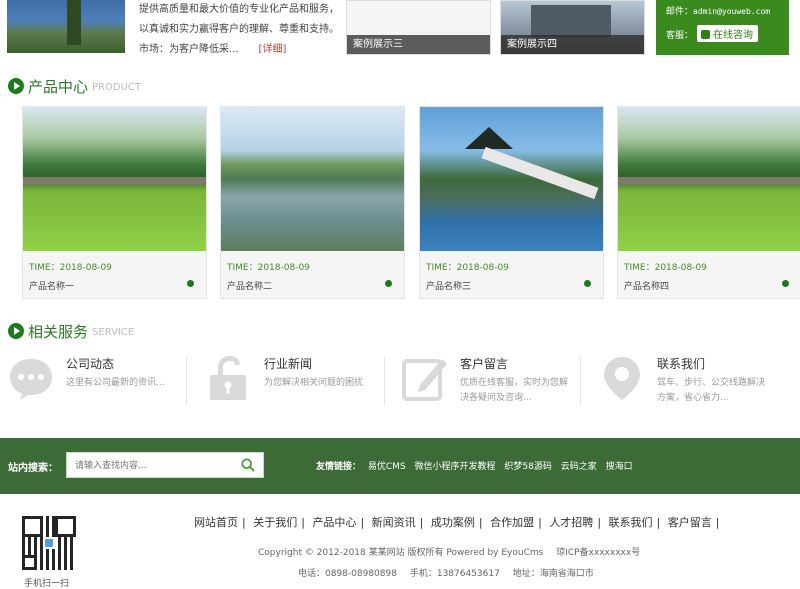 The height and width of the screenshot is (589, 800). I want to click on phone: 电话：0898-08980898, so click(347, 574).